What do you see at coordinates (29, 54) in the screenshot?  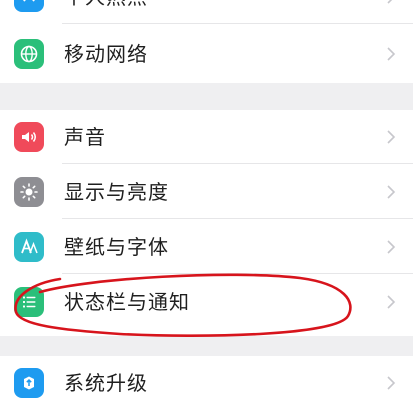 I see `globe-icon` at bounding box center [29, 54].